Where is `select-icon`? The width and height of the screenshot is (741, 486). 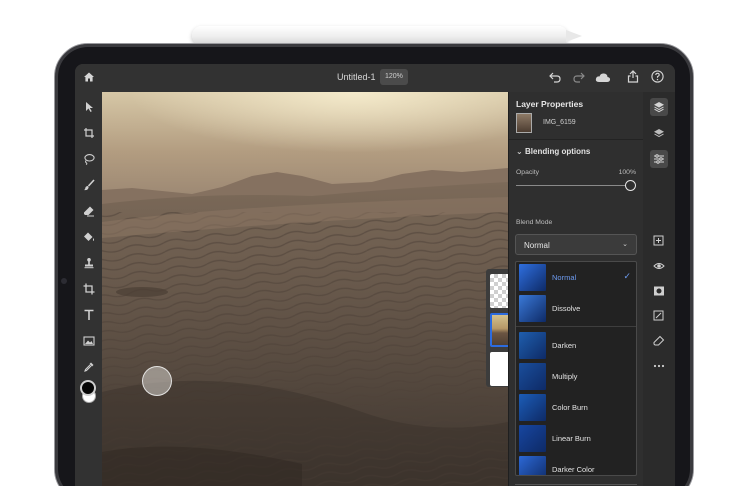 select-icon is located at coordinates (88, 106).